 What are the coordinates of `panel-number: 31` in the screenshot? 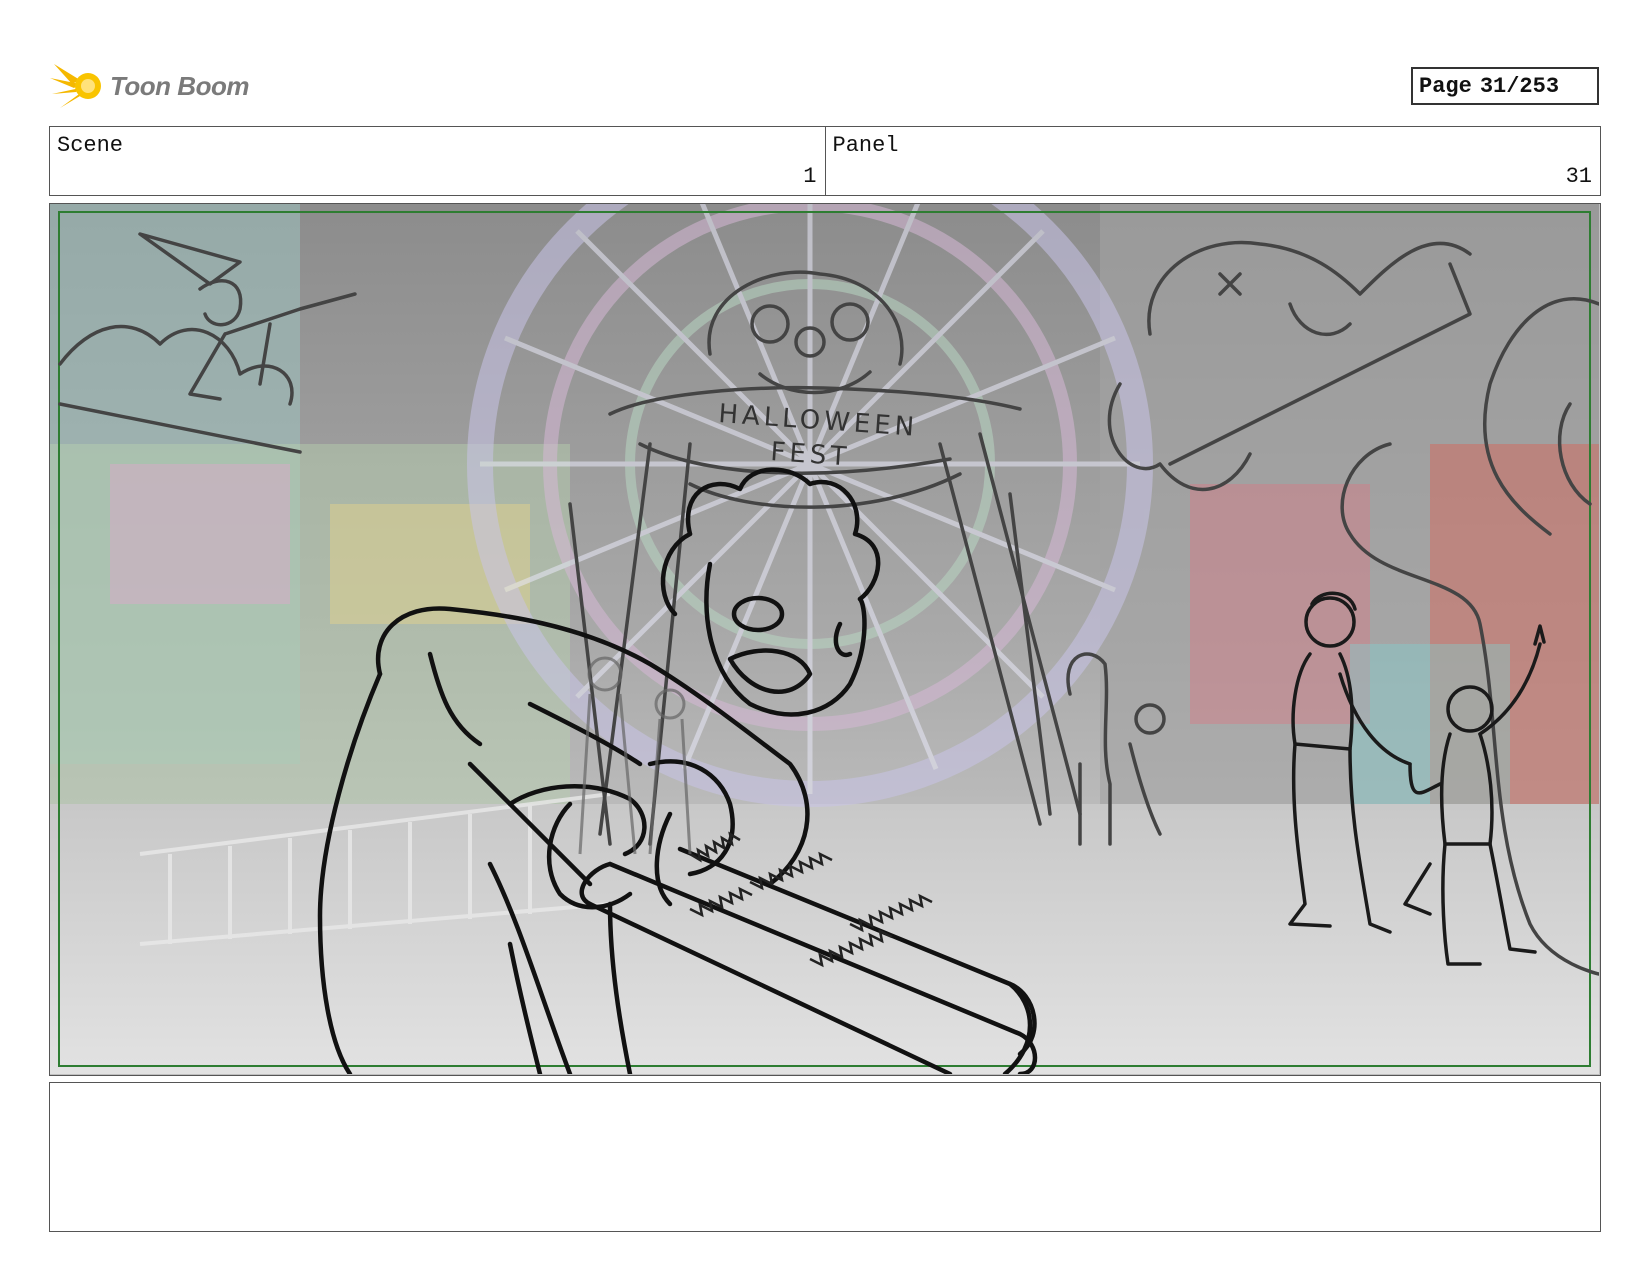 It's located at (1578, 176).